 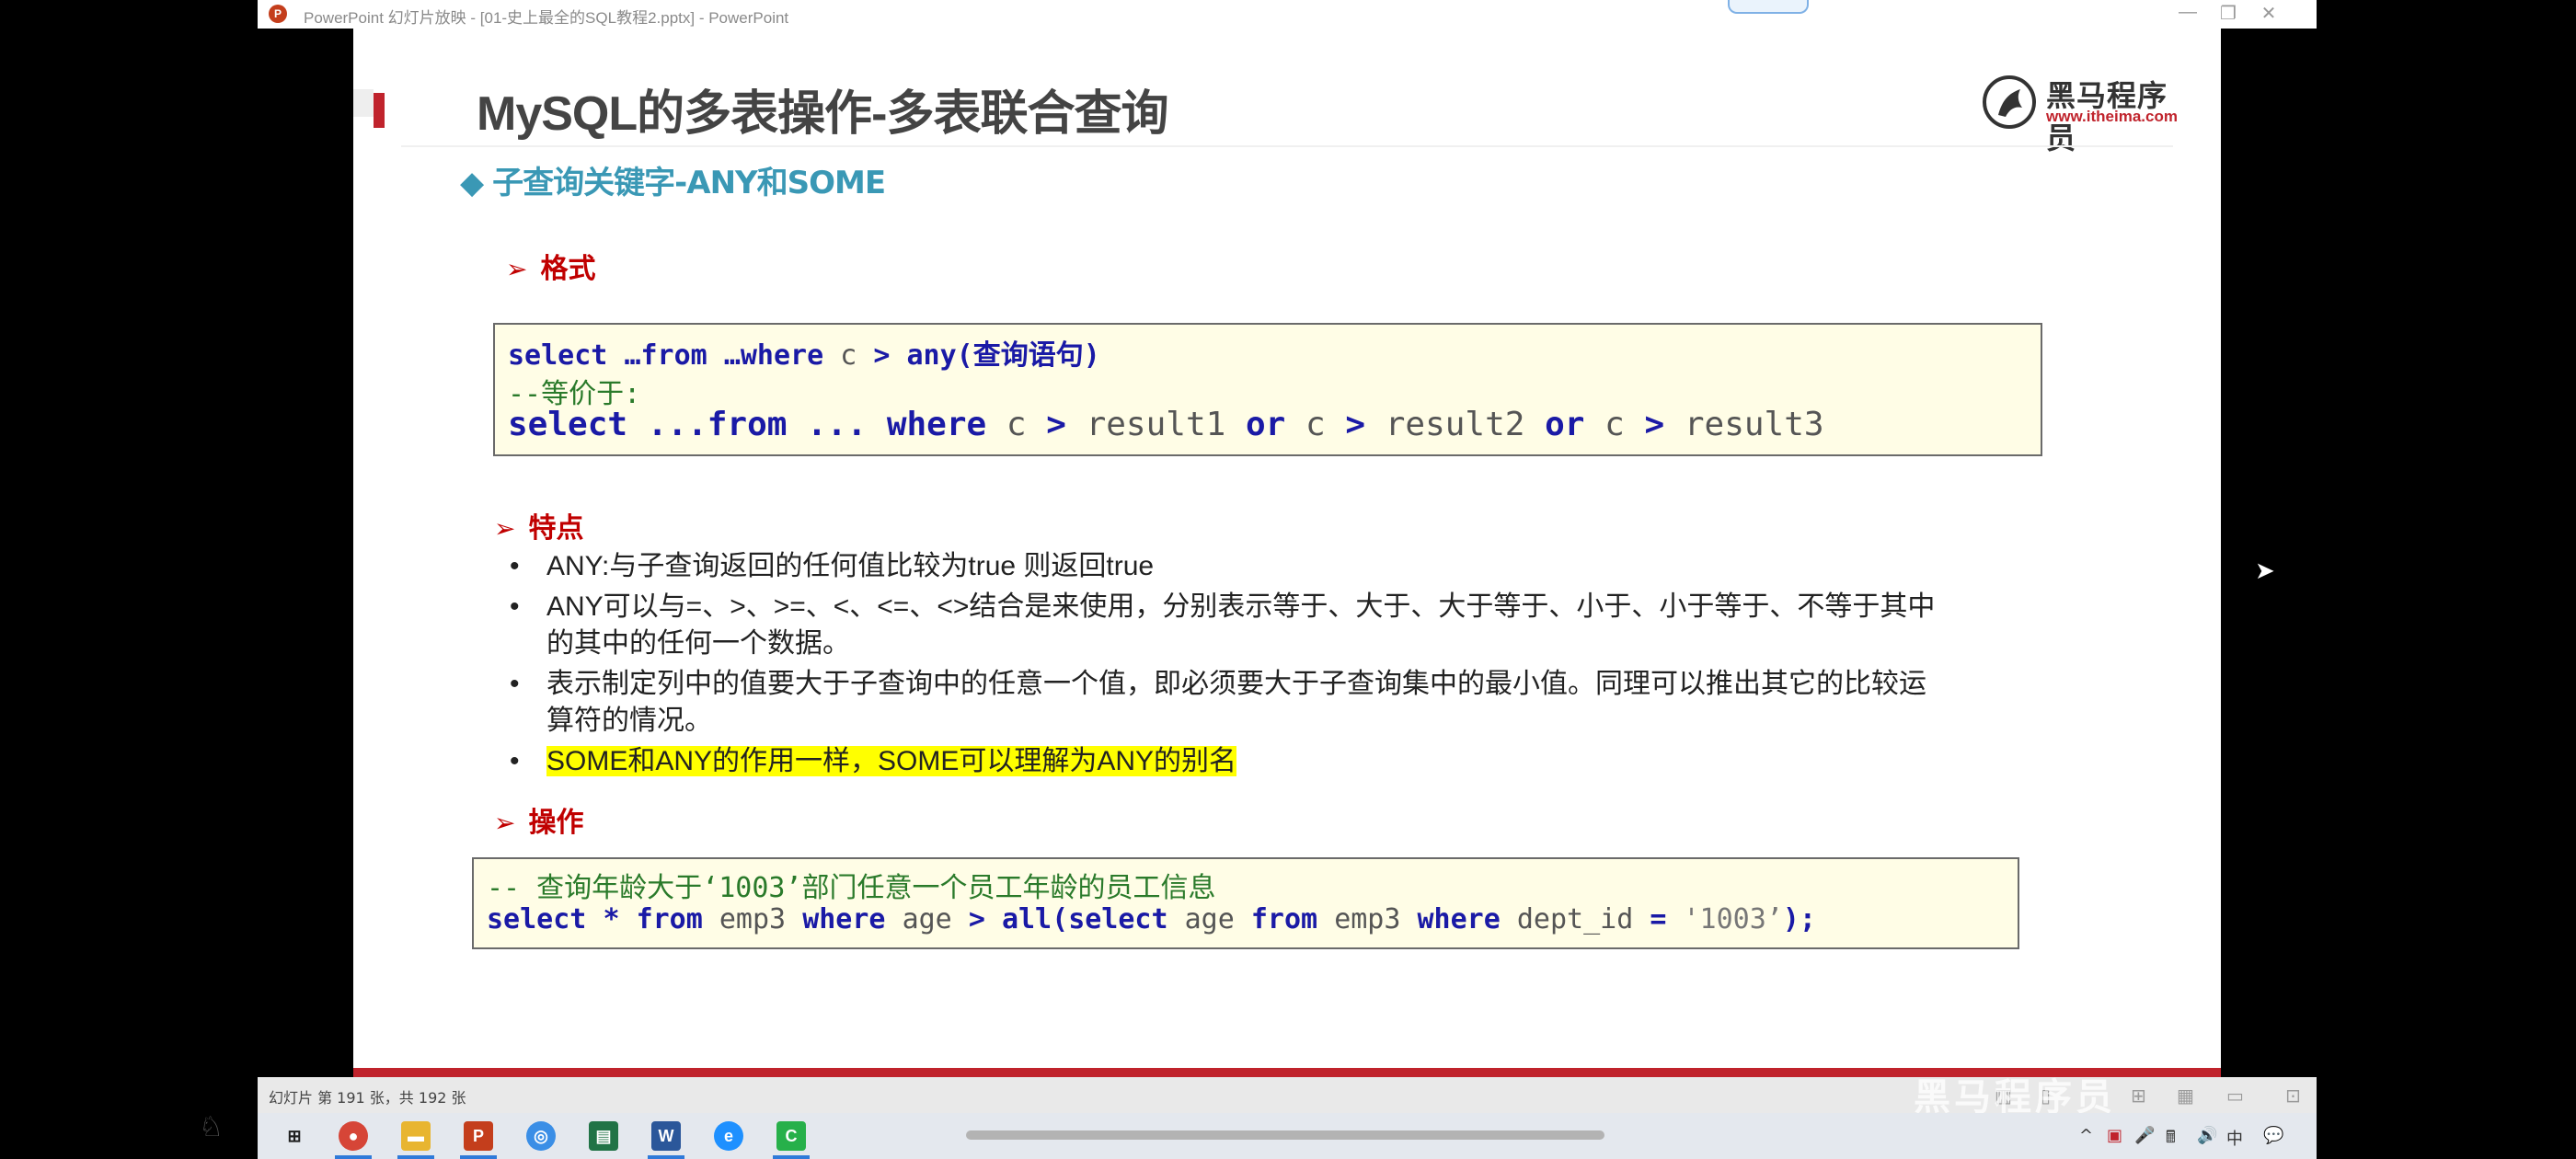 I want to click on slide-decor-red, so click(x=379, y=110).